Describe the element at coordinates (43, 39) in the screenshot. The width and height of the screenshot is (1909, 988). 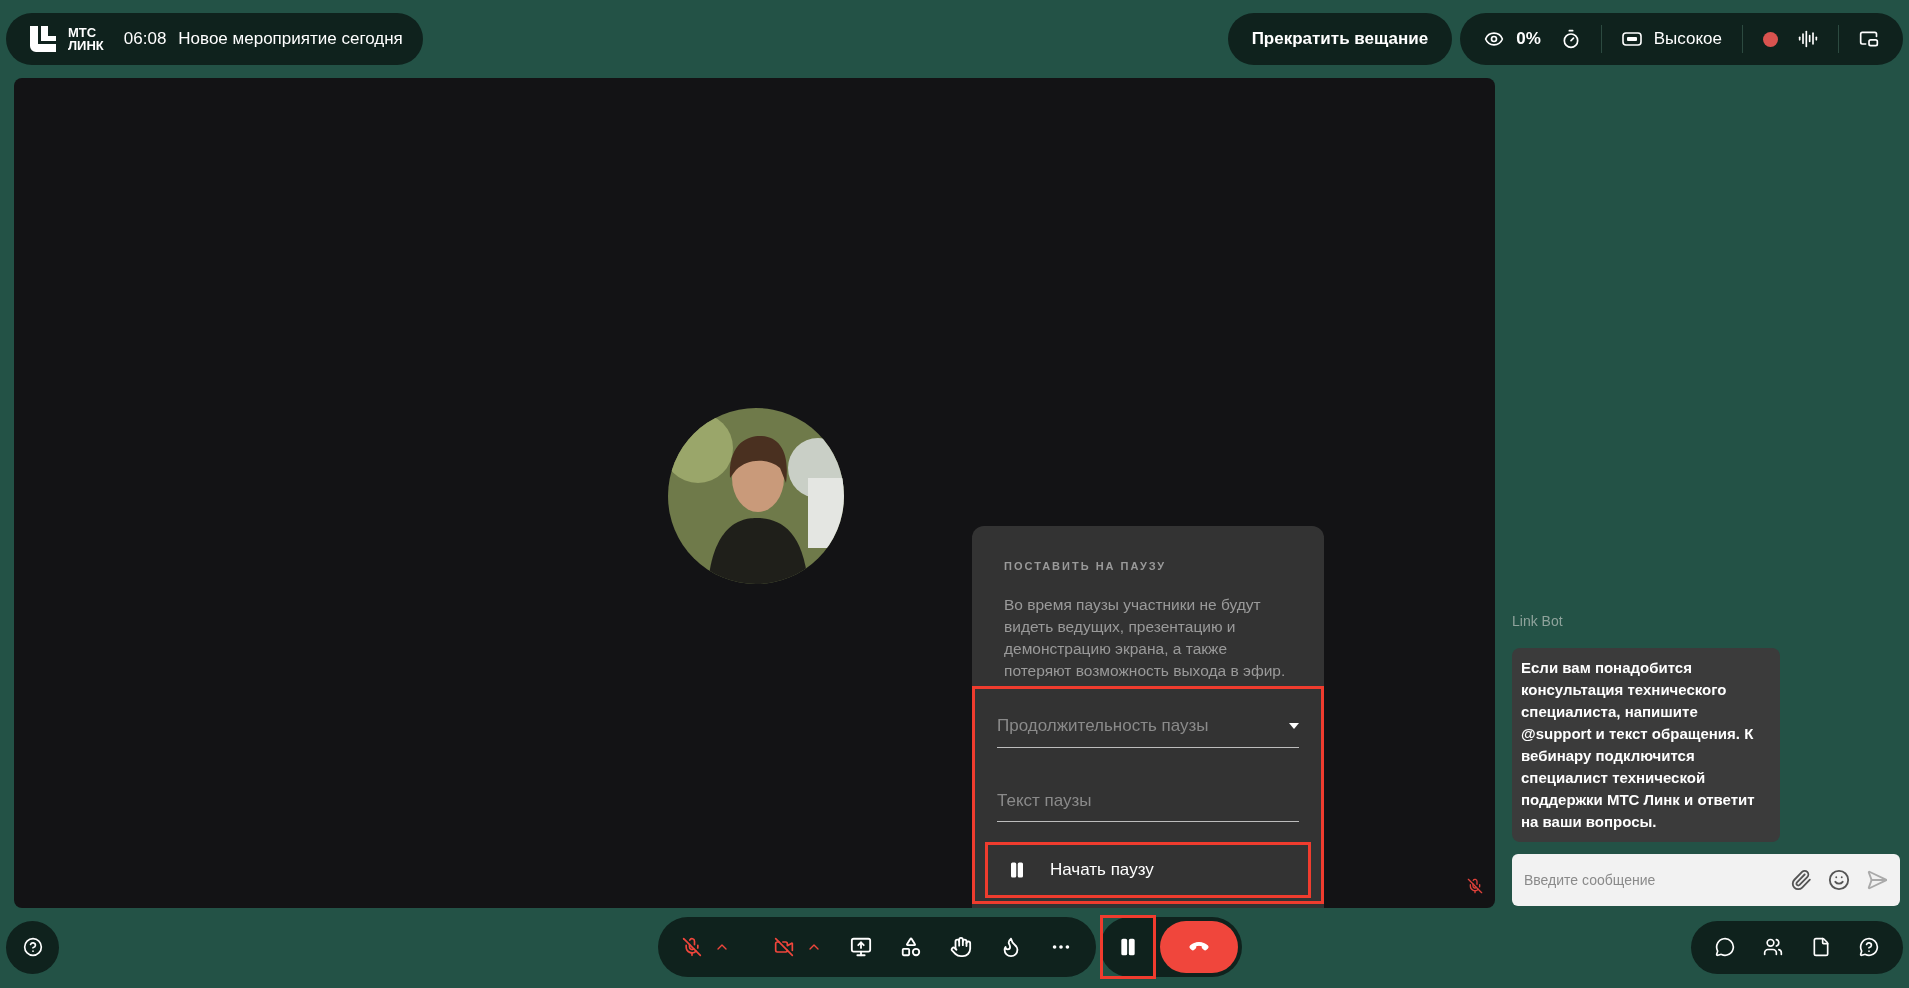
I see `logo-icon` at that location.